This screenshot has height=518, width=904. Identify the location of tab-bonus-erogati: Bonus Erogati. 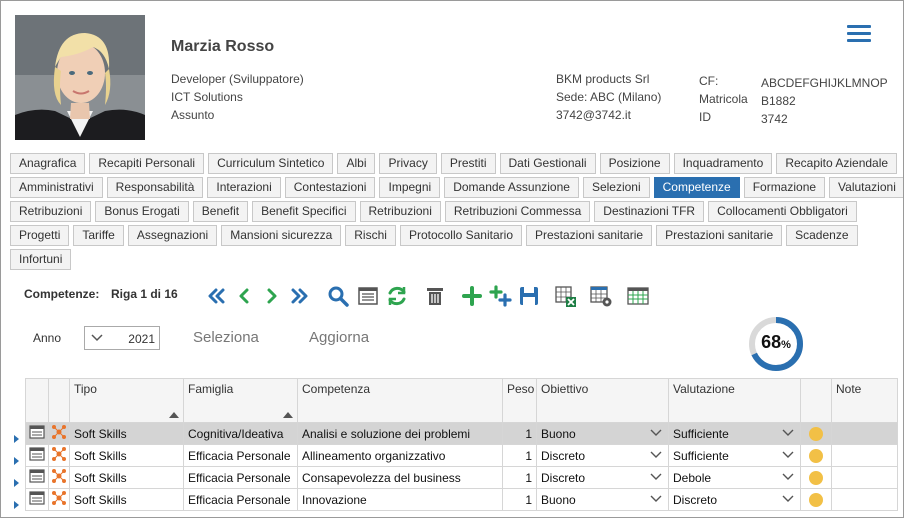
(142, 211).